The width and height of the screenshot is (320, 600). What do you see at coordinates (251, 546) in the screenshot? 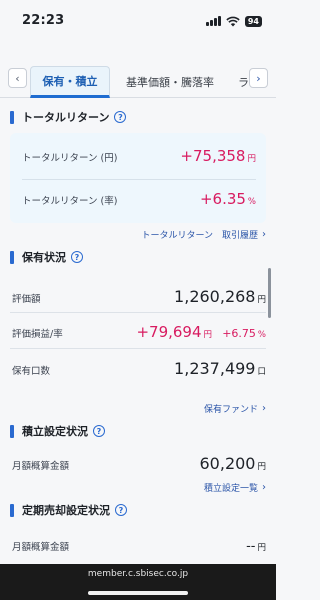
I see `periodic-sell-monthly-value: --` at bounding box center [251, 546].